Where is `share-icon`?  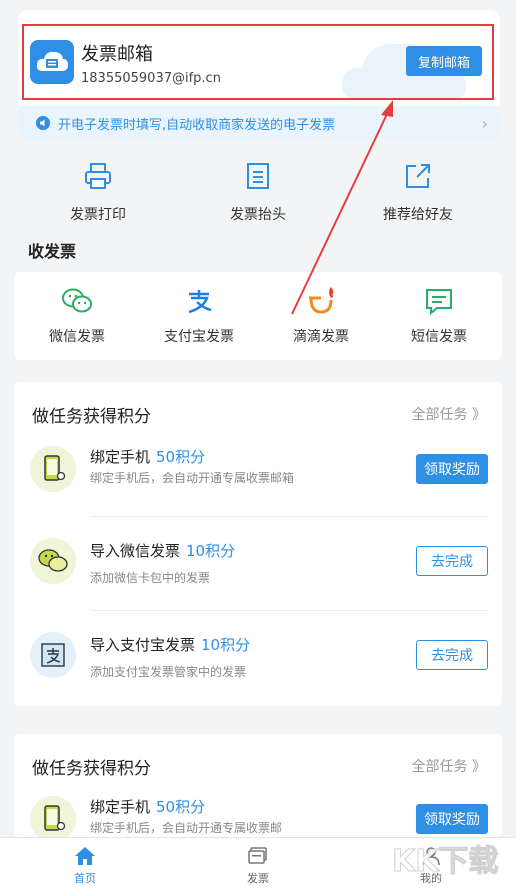 share-icon is located at coordinates (418, 176).